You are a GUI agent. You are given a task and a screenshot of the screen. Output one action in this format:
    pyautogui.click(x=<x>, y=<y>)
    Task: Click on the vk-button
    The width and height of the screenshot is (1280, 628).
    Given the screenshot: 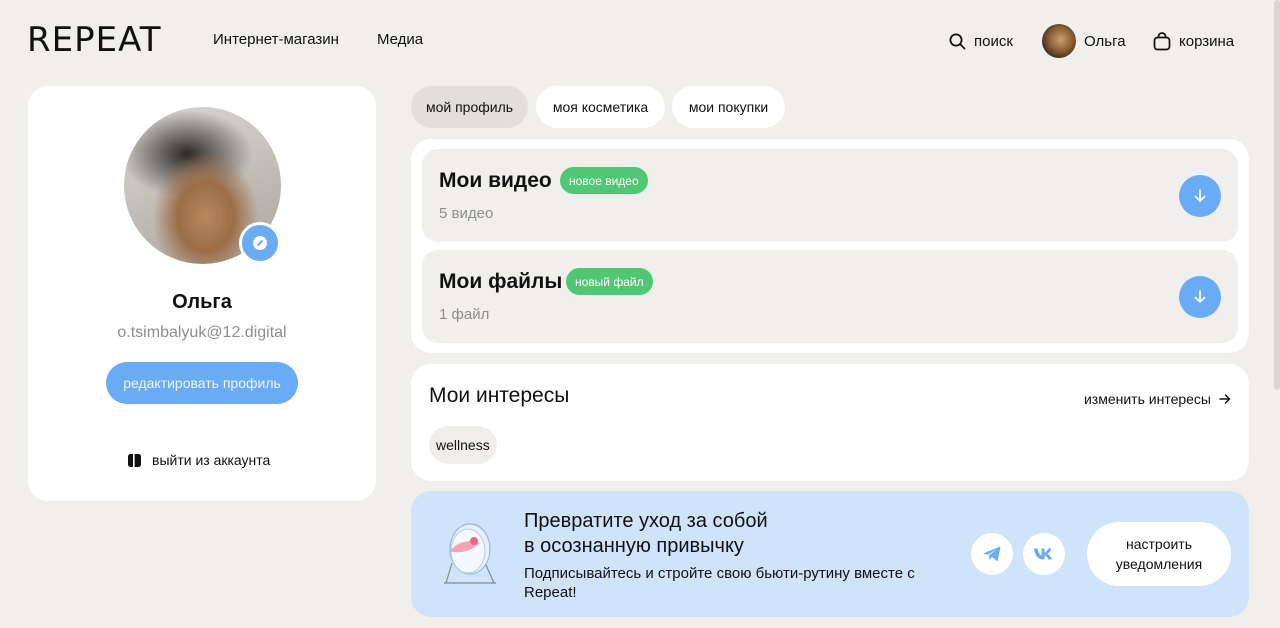 What is the action you would take?
    pyautogui.click(x=1044, y=554)
    